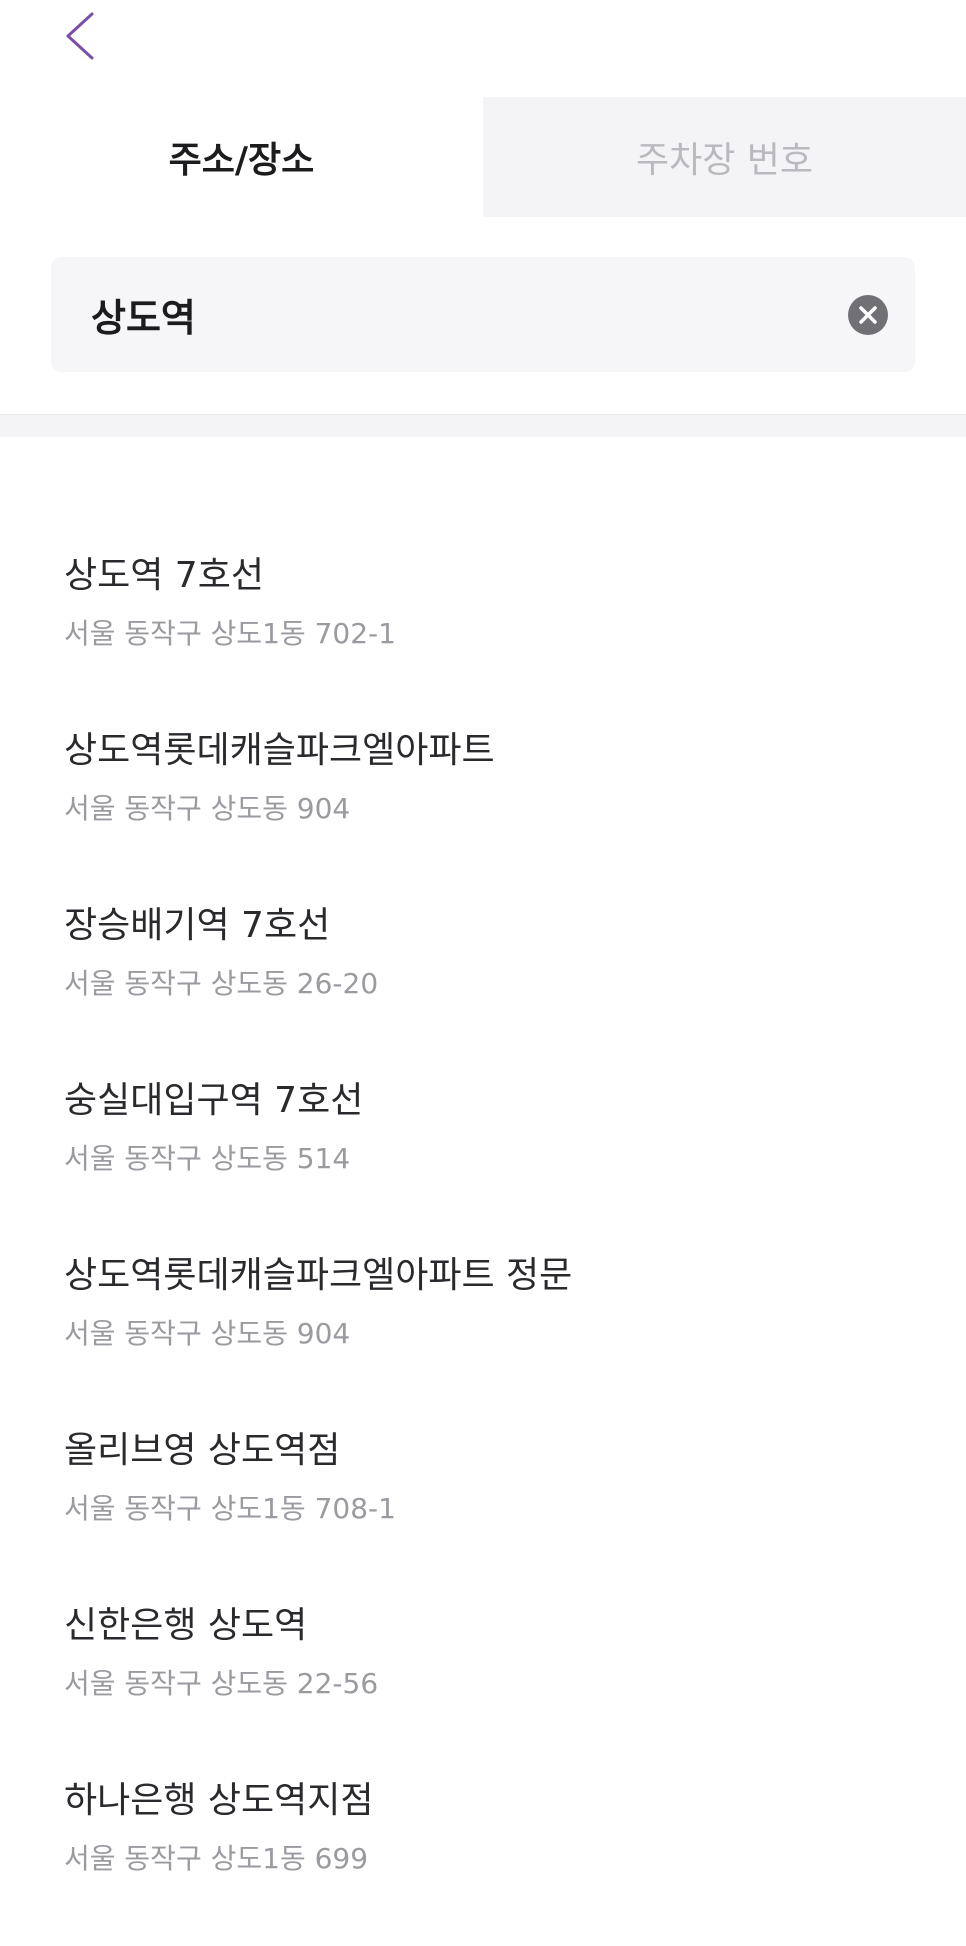  Describe the element at coordinates (483, 983) in the screenshot. I see `result-item: 장승배기역 7호선 서울 동작구 상도동 26-20` at that location.